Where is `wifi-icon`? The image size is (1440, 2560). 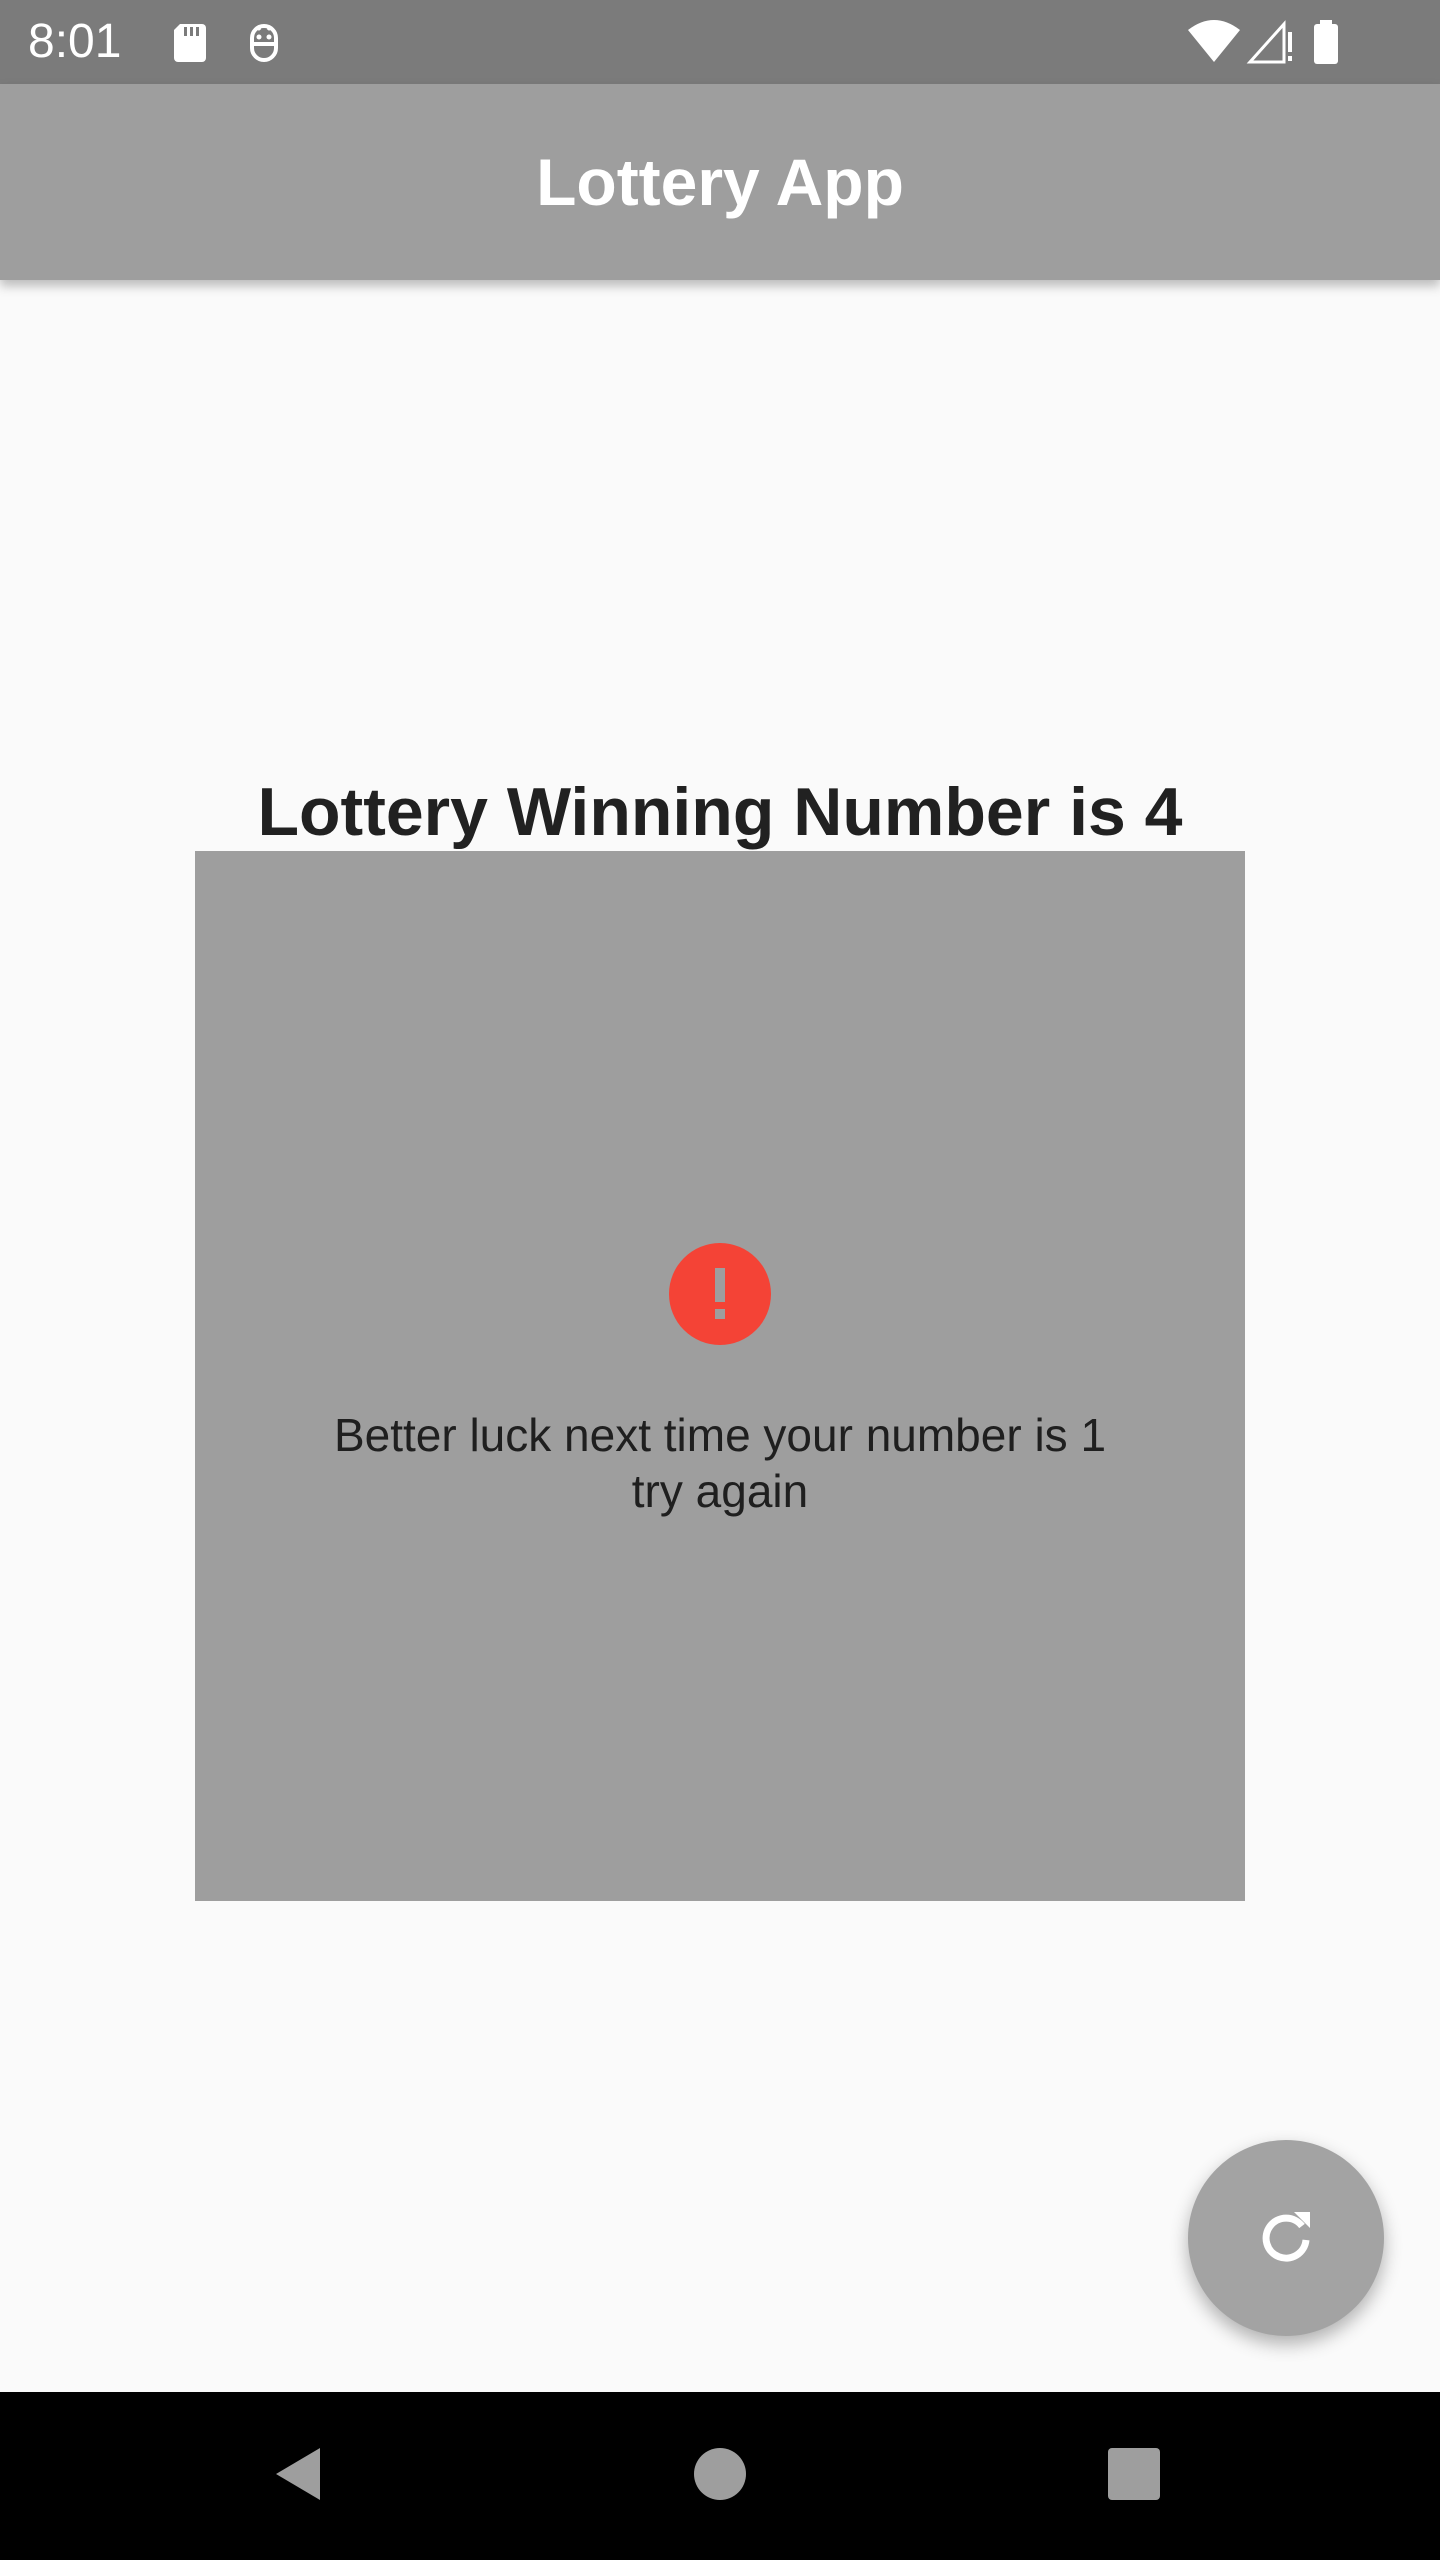 wifi-icon is located at coordinates (1214, 42).